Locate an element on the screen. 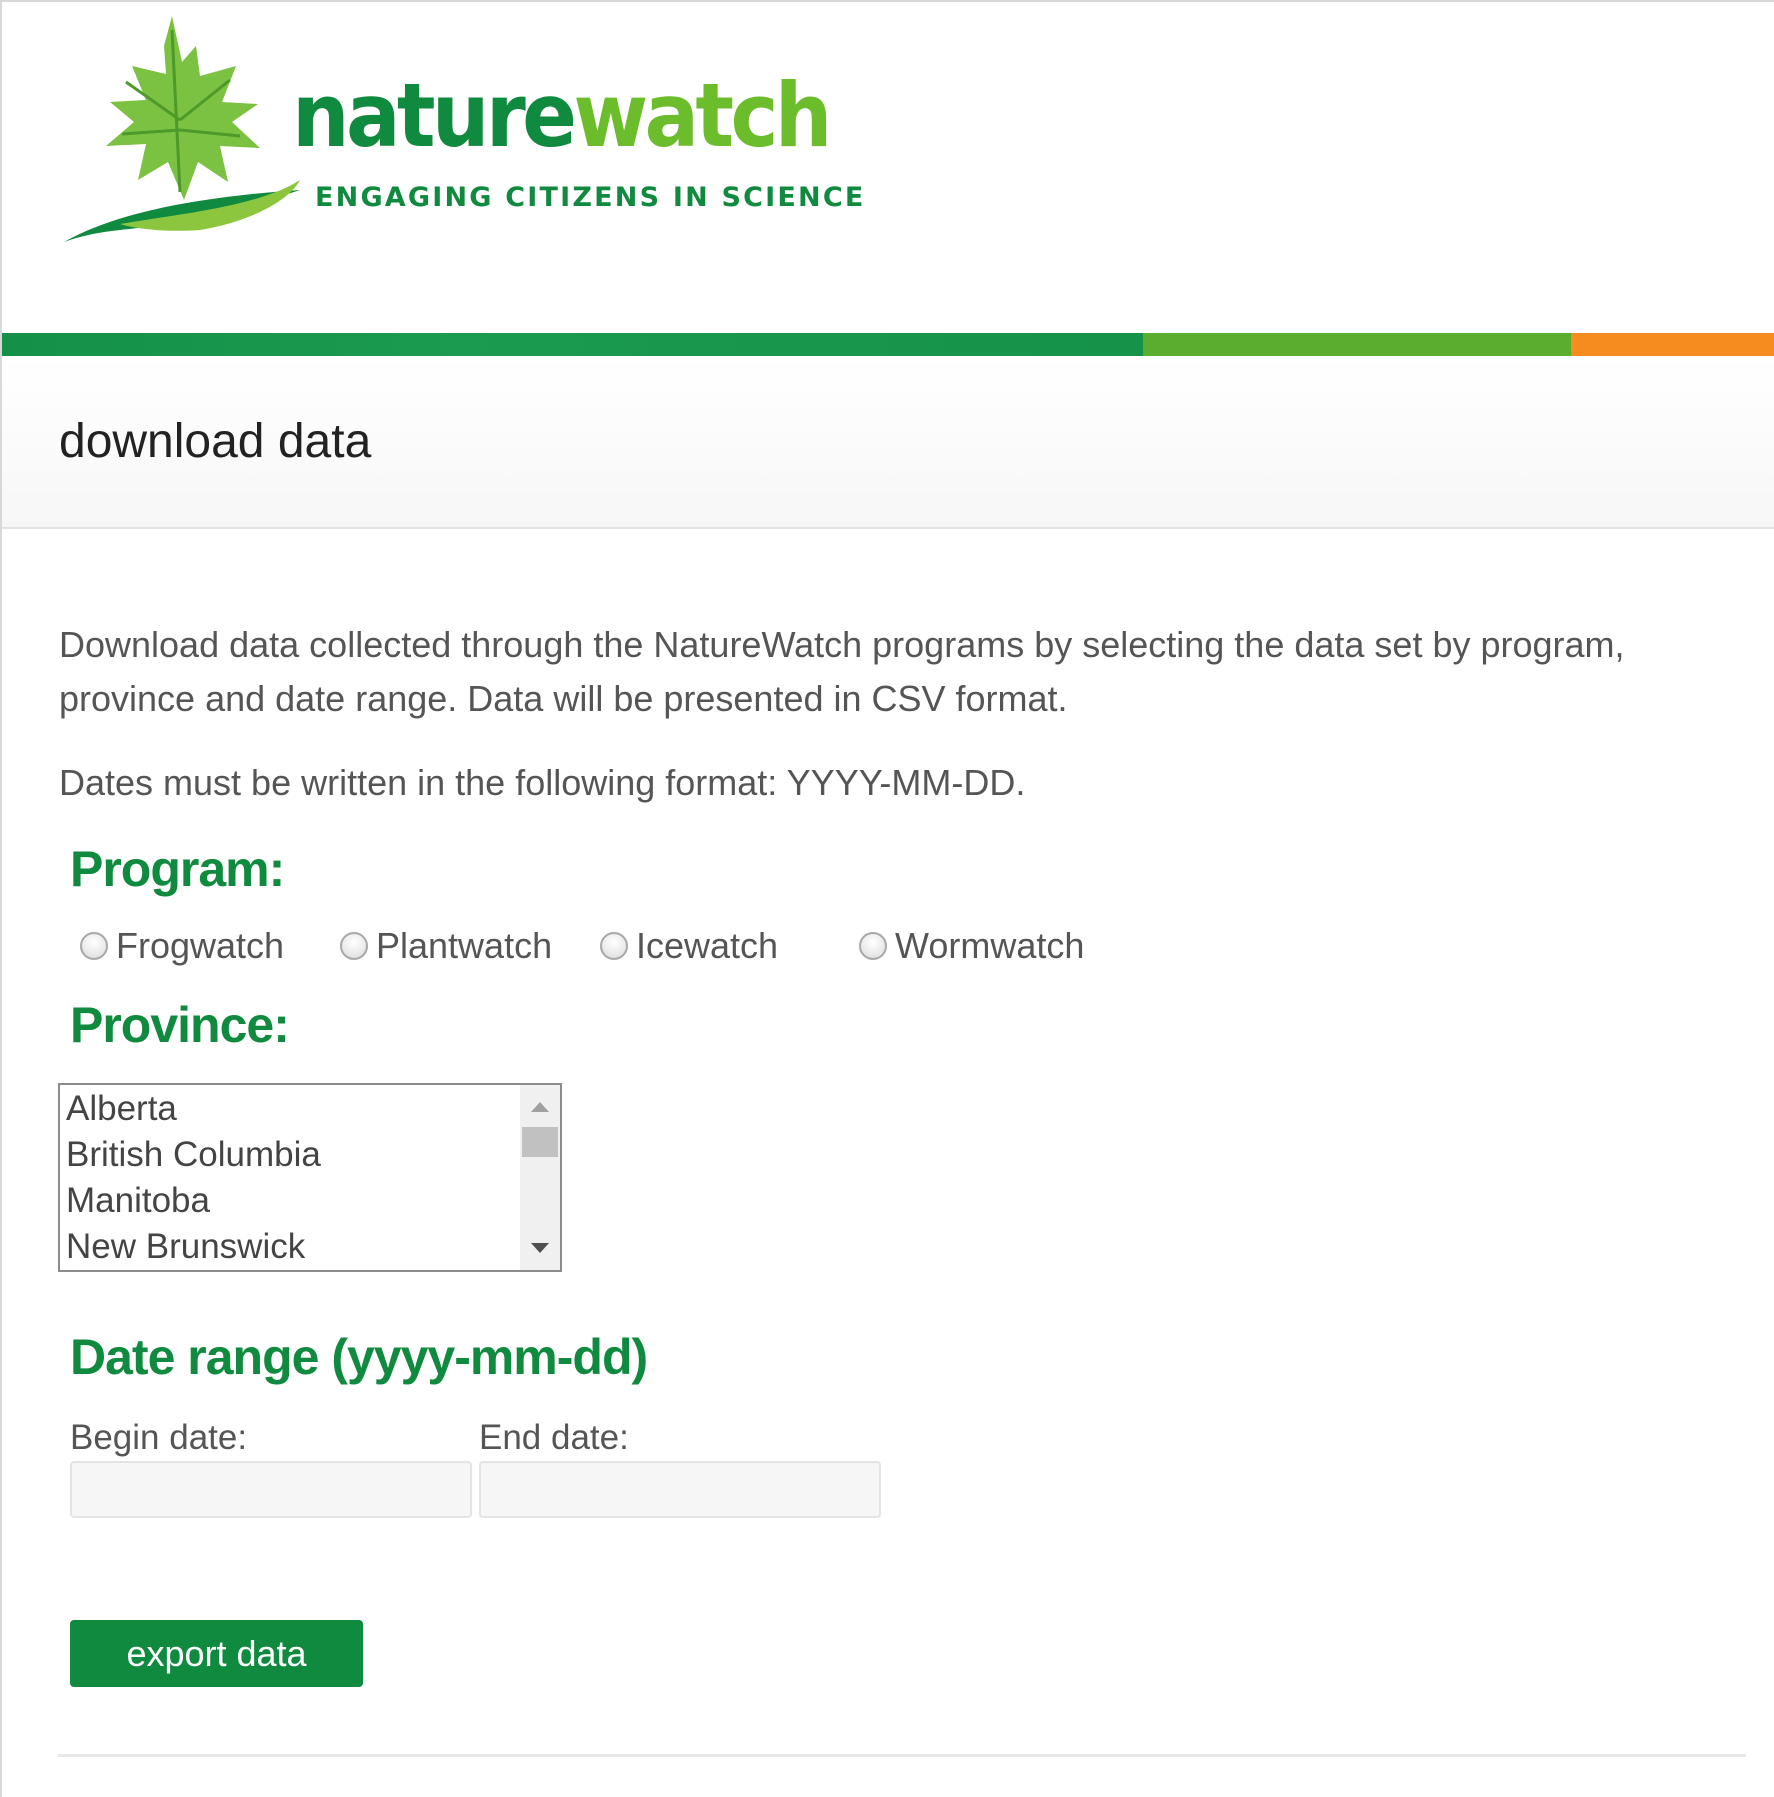 The image size is (1774, 1797). band-segment-green is located at coordinates (572, 344).